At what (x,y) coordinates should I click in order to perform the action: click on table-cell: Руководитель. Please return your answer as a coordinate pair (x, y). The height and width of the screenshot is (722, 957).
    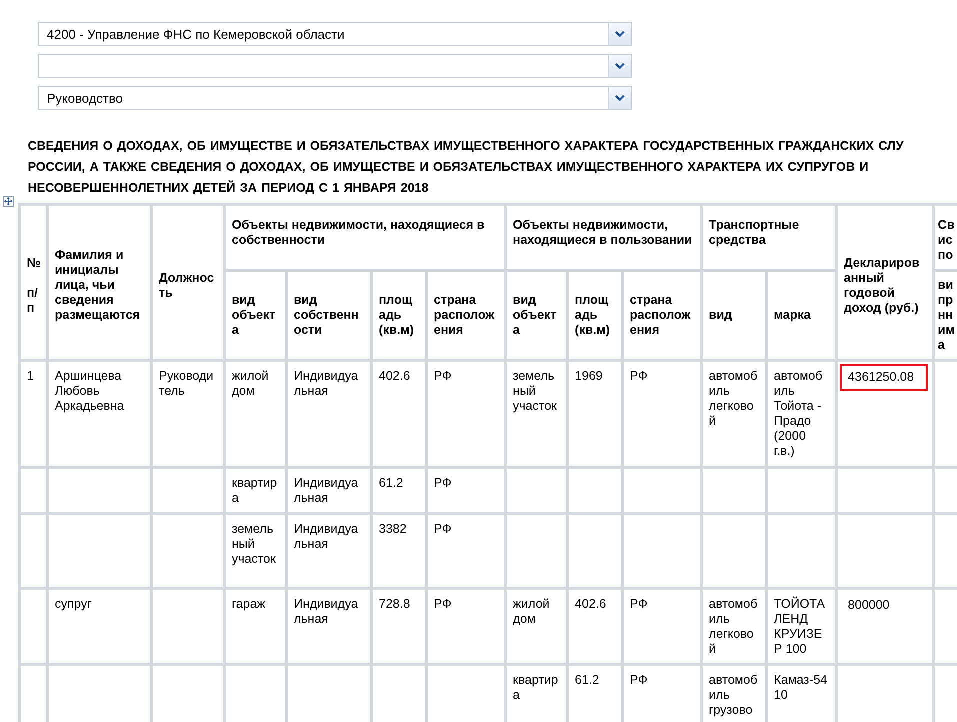
    Looking at the image, I should click on (188, 414).